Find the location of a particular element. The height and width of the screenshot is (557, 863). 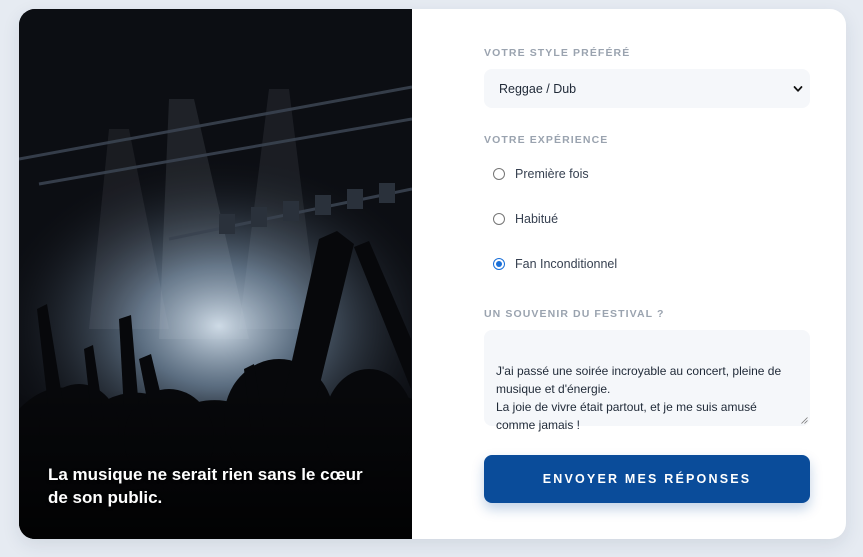

radio-label: Habitué is located at coordinates (537, 219).